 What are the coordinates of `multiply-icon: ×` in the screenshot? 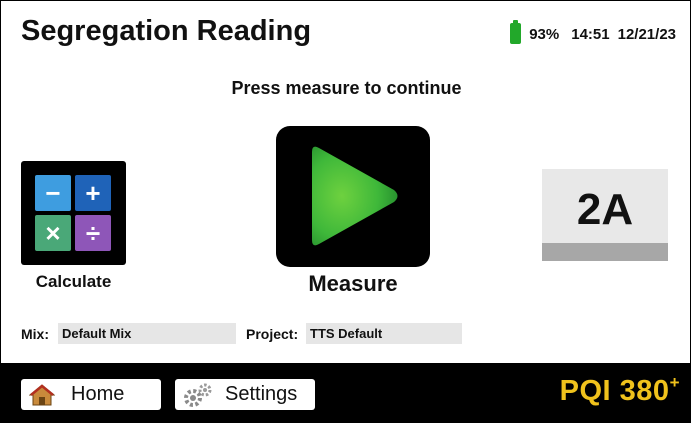 It's located at (53, 233).